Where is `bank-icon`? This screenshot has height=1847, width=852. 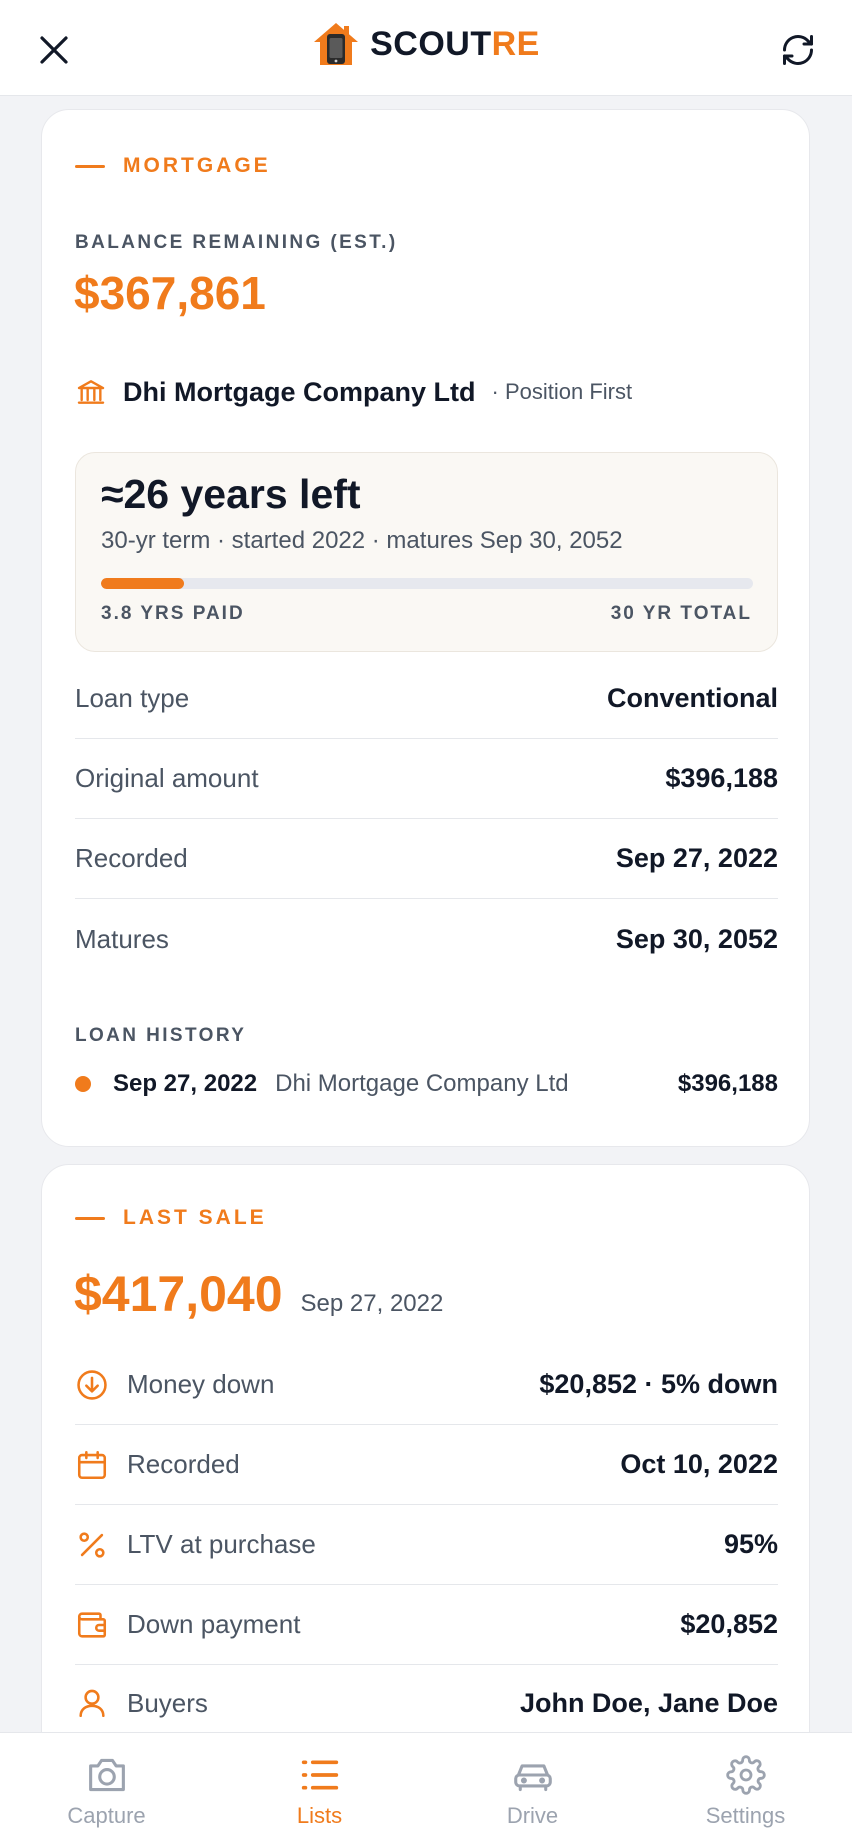 bank-icon is located at coordinates (91, 392).